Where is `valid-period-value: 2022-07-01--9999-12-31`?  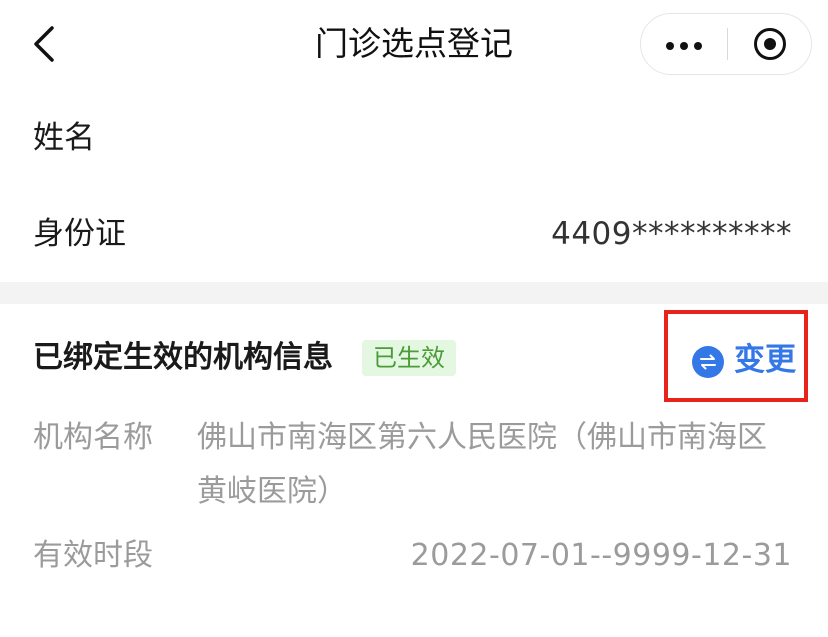
valid-period-value: 2022-07-01--9999-12-31 is located at coordinates (601, 555).